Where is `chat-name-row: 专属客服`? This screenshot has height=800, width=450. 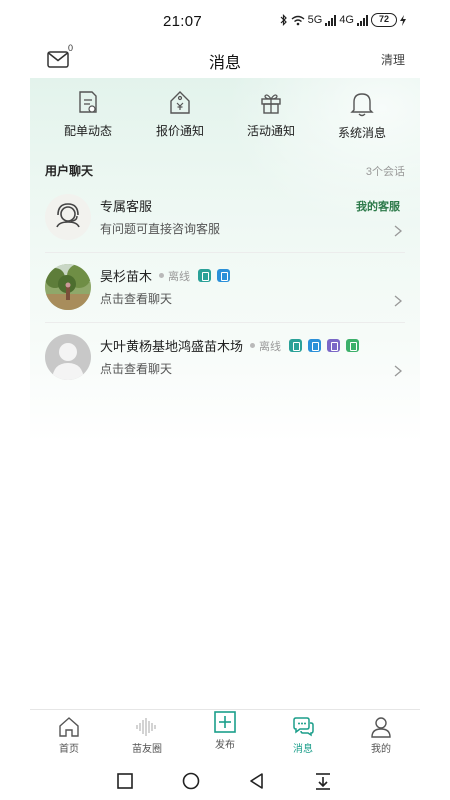
chat-name-row: 专属客服 is located at coordinates (126, 205).